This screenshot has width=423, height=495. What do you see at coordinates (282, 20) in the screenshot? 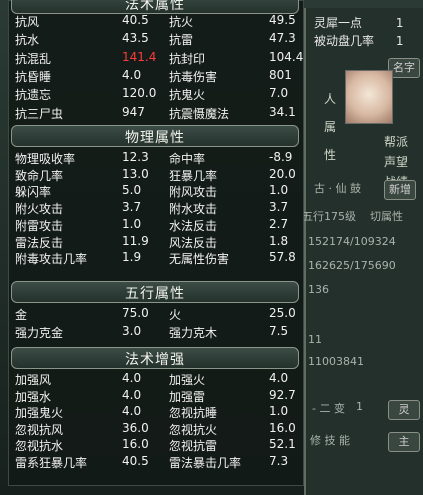
I see `attribute-value: 49.5` at bounding box center [282, 20].